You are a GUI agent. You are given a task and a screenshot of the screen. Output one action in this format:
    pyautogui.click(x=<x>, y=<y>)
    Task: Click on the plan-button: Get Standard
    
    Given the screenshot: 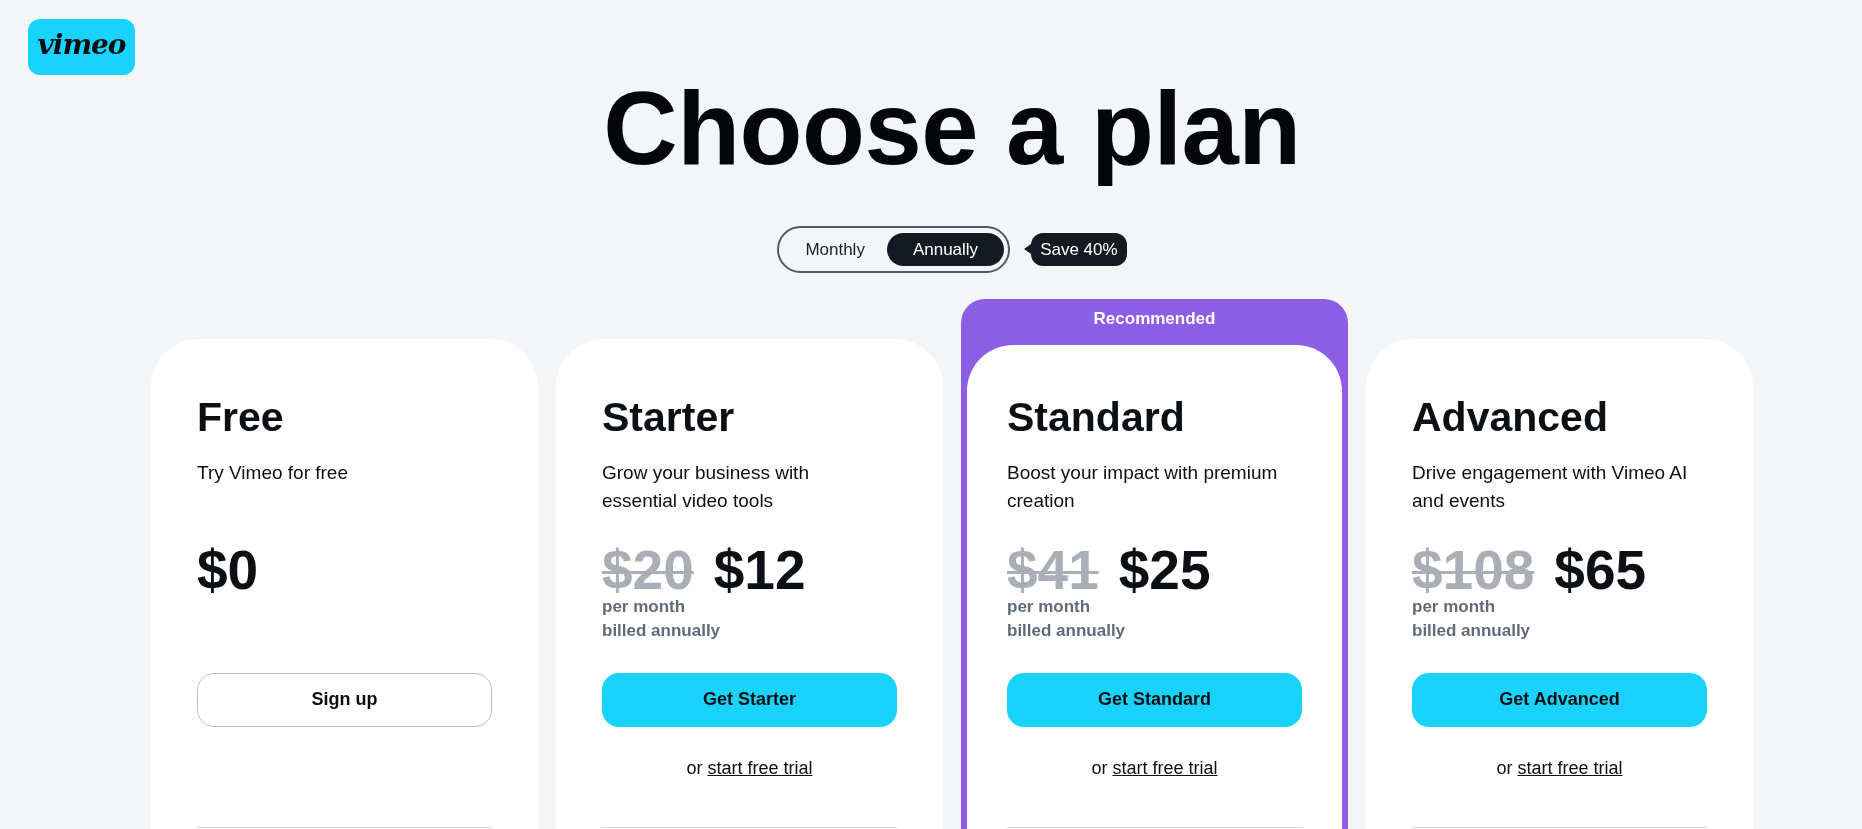 What is the action you would take?
    pyautogui.click(x=1154, y=699)
    